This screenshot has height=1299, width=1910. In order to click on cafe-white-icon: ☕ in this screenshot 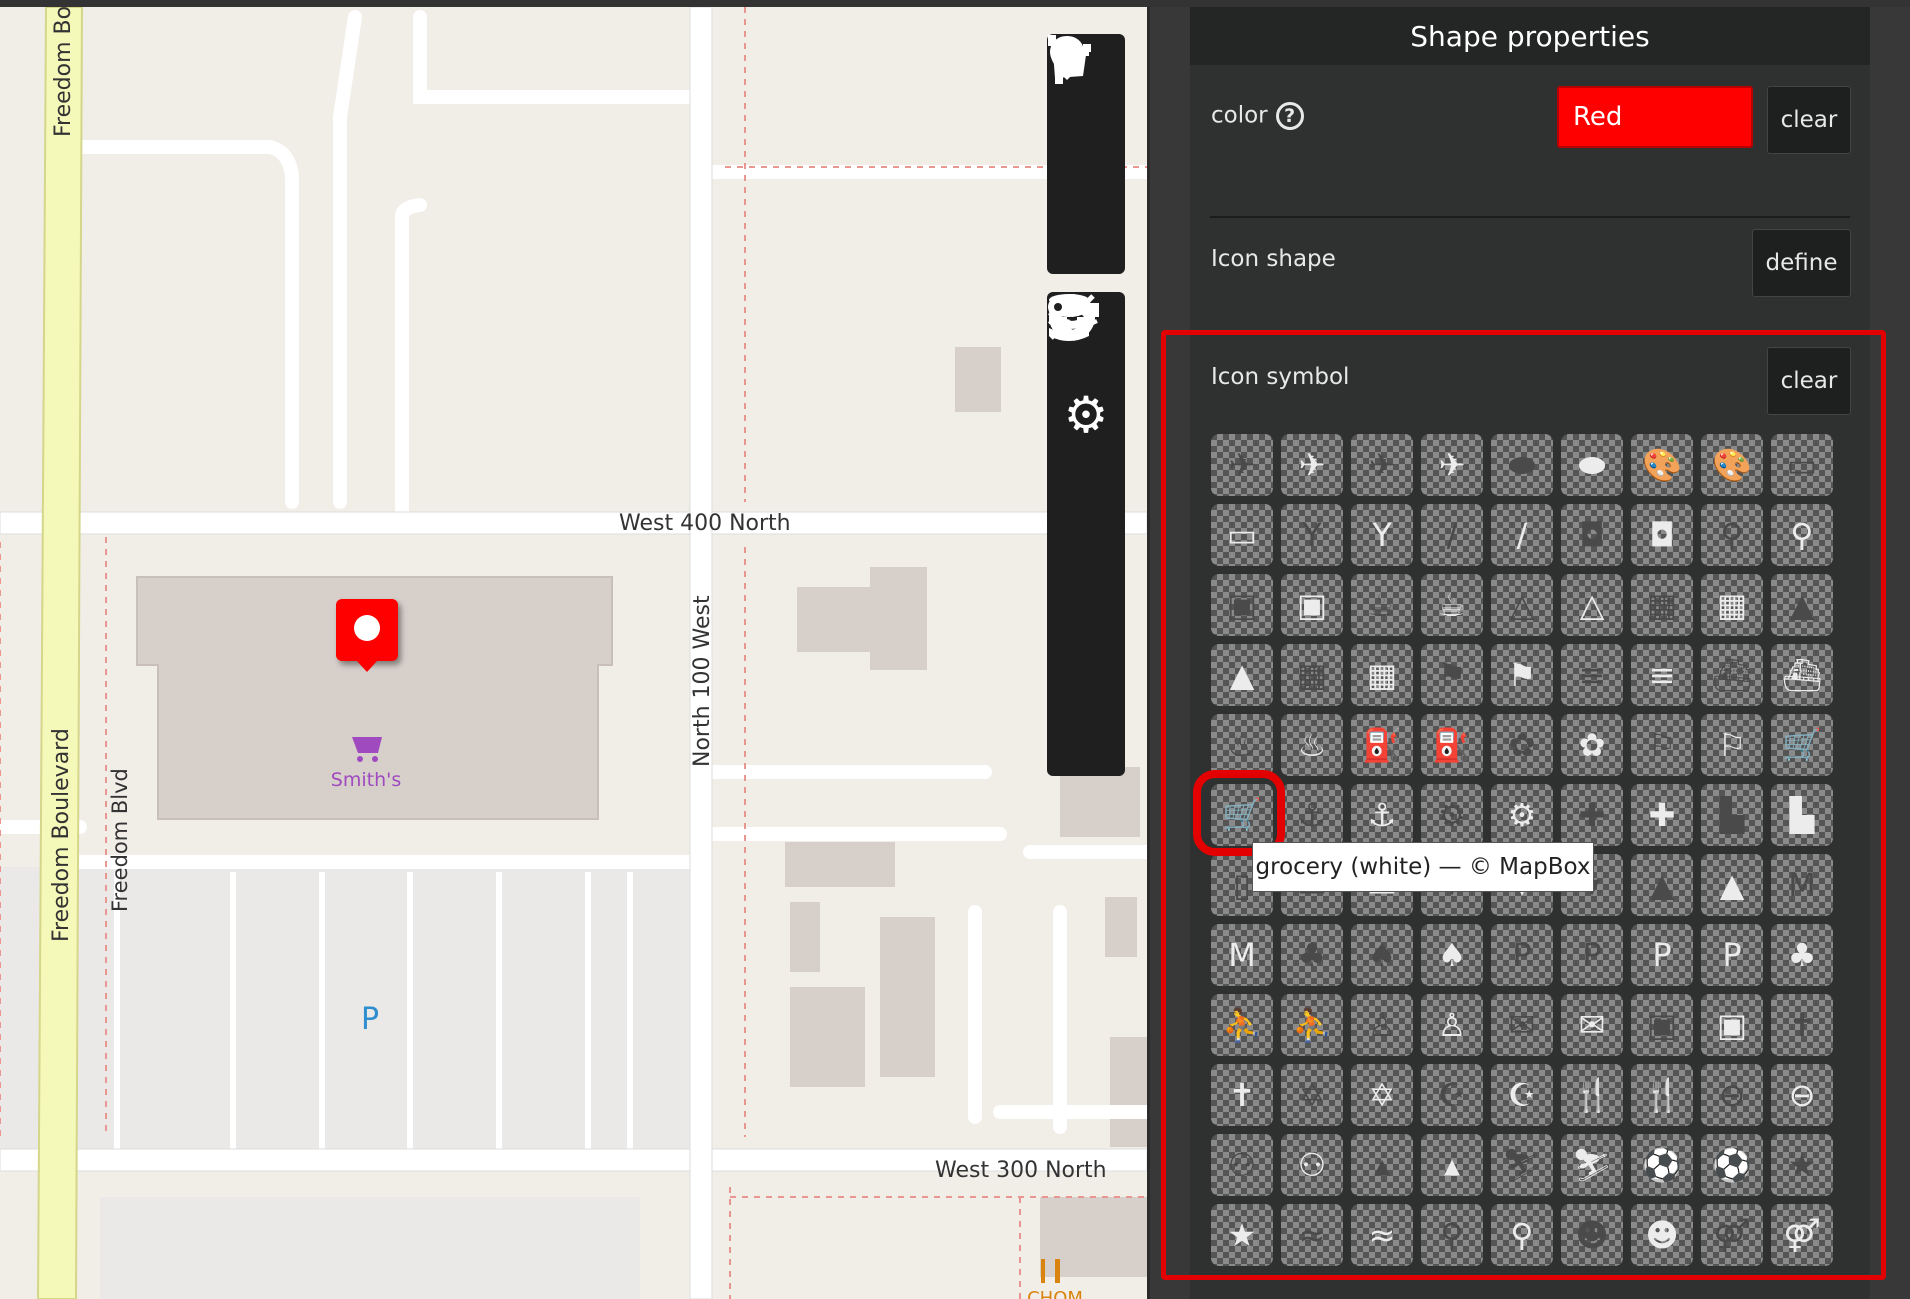, I will do `click(1452, 605)`.